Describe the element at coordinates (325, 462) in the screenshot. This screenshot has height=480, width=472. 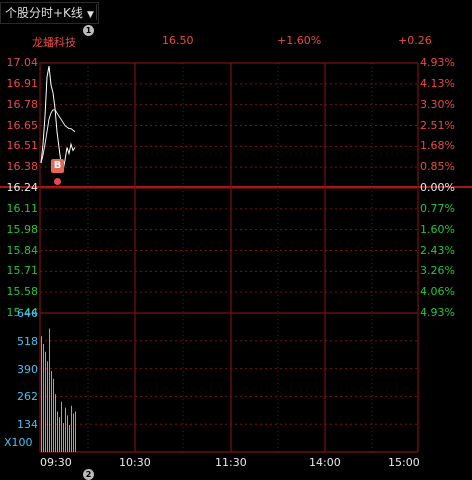
I see `time-tick-label: 14:00` at that location.